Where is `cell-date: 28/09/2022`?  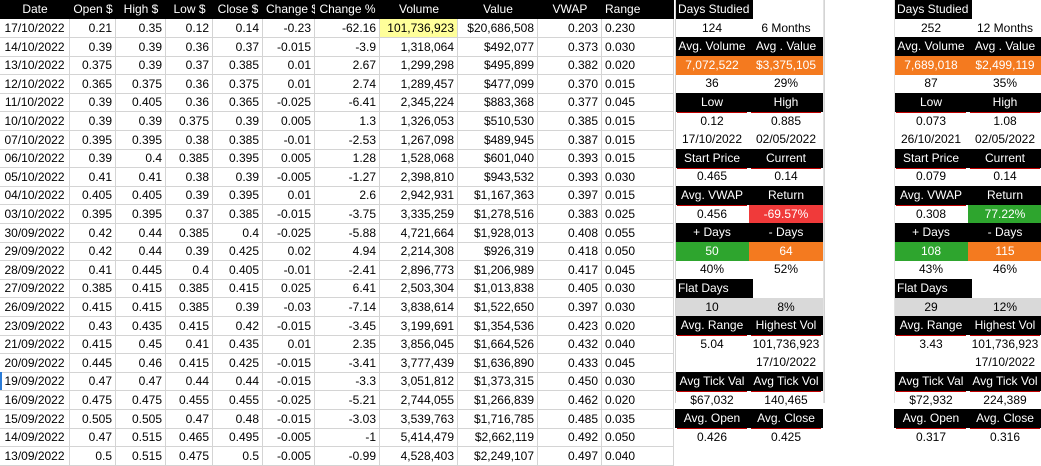 cell-date: 28/09/2022 is located at coordinates (35, 270).